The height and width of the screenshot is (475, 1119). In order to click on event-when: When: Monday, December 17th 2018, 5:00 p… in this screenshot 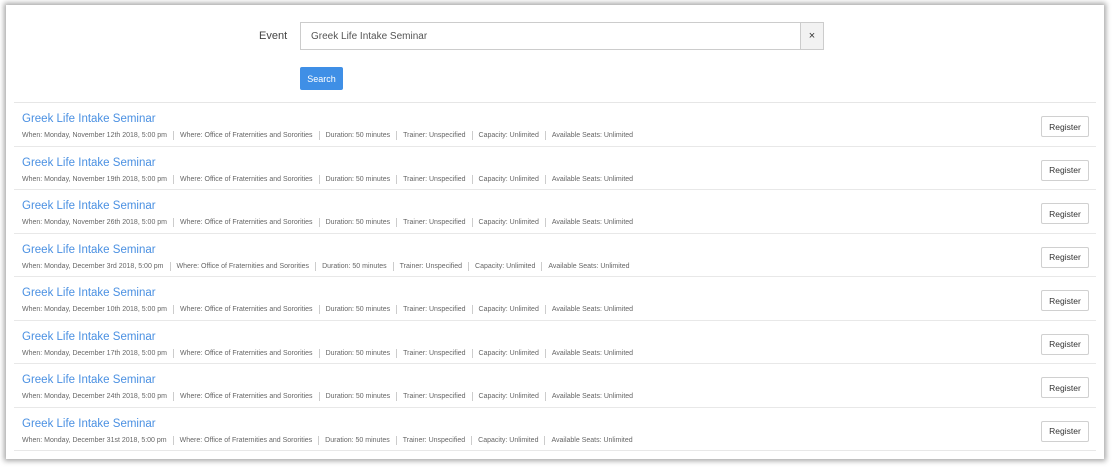, I will do `click(95, 353)`.